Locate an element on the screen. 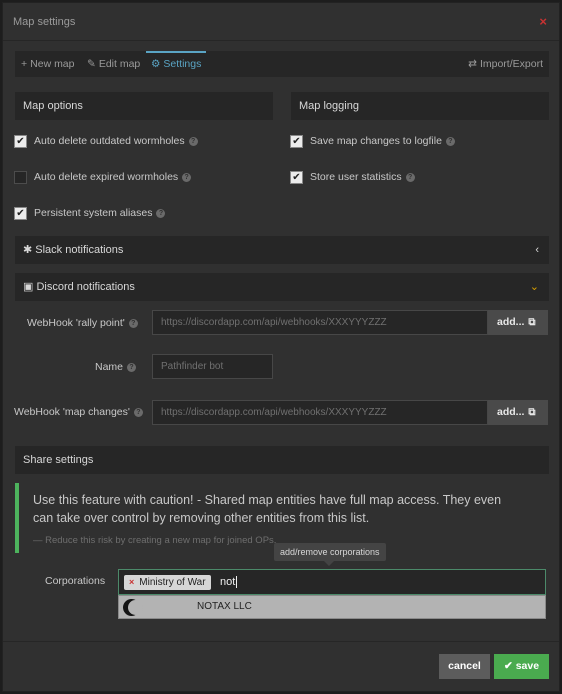 This screenshot has width=562, height=694. tab-settings: ⚙ Settings is located at coordinates (176, 64).